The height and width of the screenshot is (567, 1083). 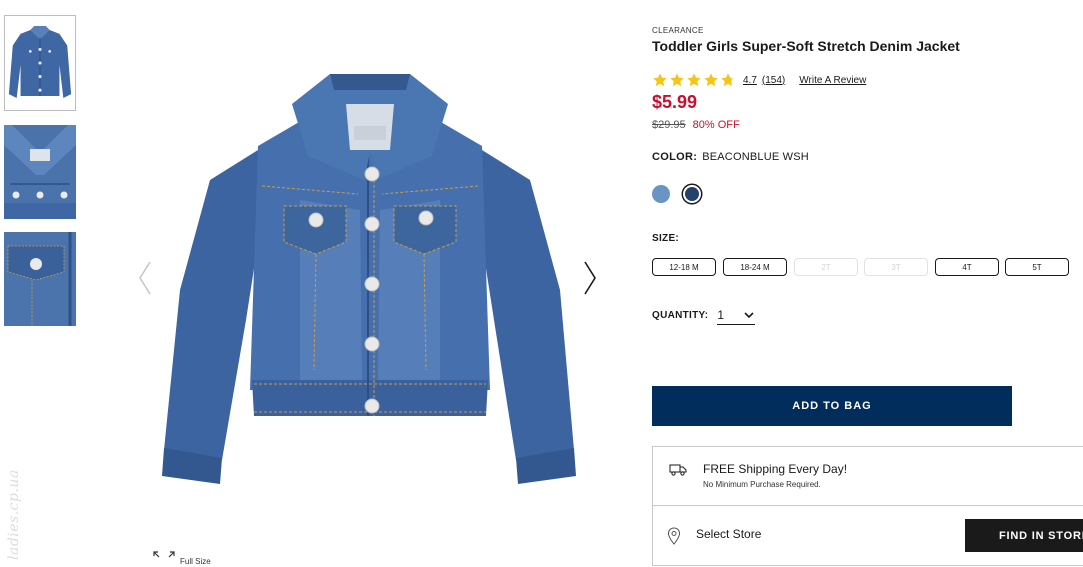 I want to click on rating-value: 4.7, so click(x=750, y=80).